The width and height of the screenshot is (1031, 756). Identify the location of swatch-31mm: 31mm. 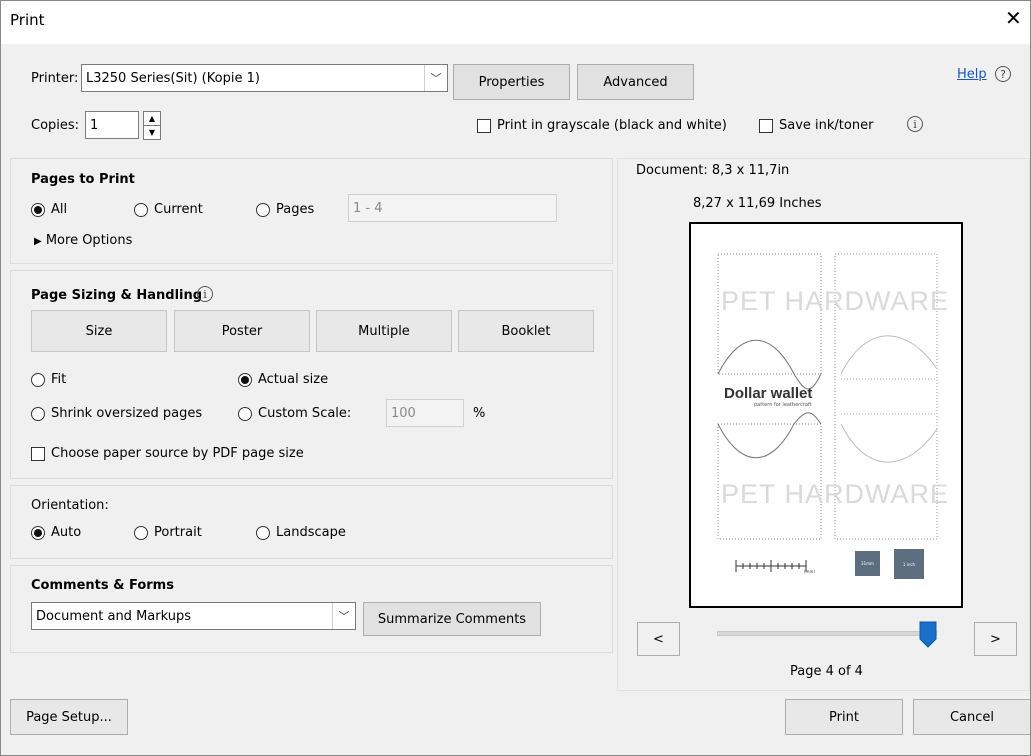
(867, 563).